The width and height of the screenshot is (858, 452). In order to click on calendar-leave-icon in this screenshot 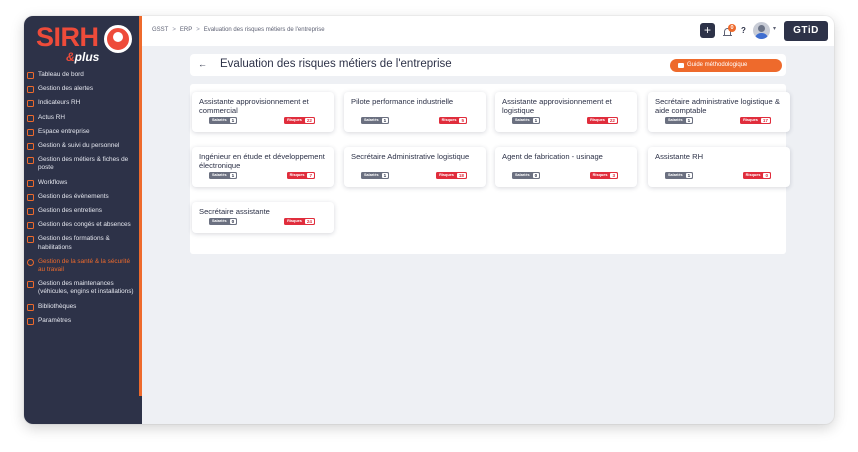, I will do `click(30, 226)`.